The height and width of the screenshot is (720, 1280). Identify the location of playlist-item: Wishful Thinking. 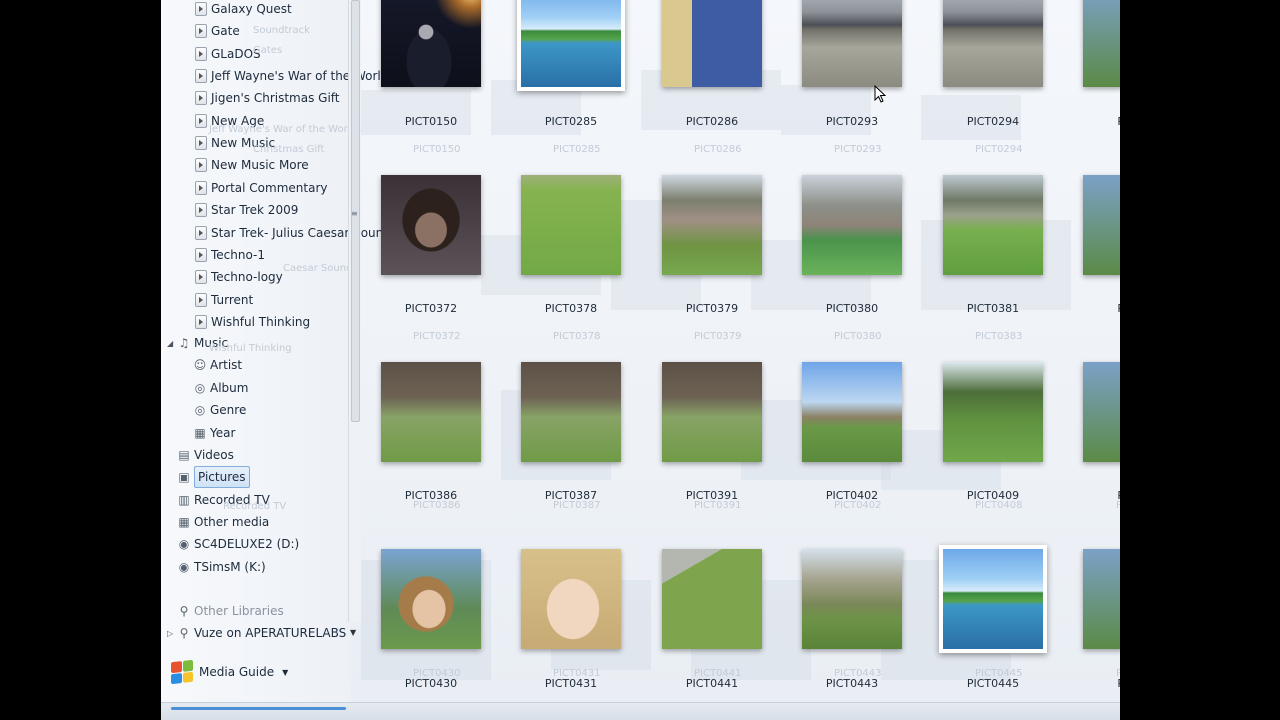
(252, 322).